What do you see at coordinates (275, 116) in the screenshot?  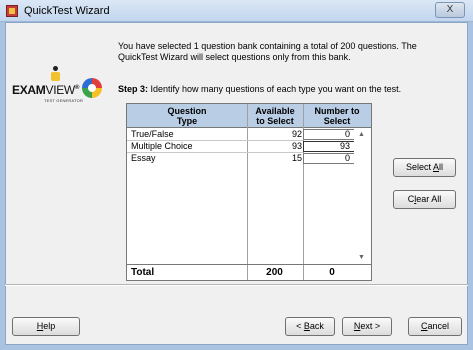 I see `column-header-available: Available to Select` at bounding box center [275, 116].